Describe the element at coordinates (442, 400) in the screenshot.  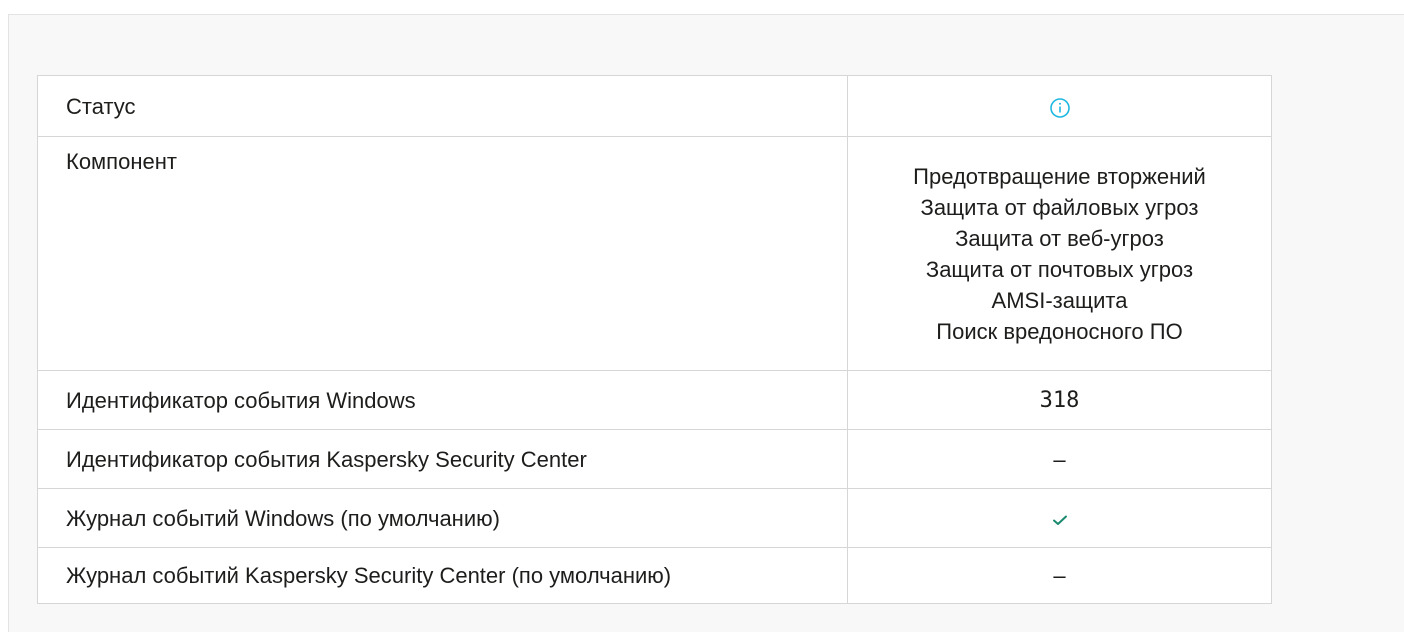
I see `windows-event-id-label: Идентификатор события Windows` at that location.